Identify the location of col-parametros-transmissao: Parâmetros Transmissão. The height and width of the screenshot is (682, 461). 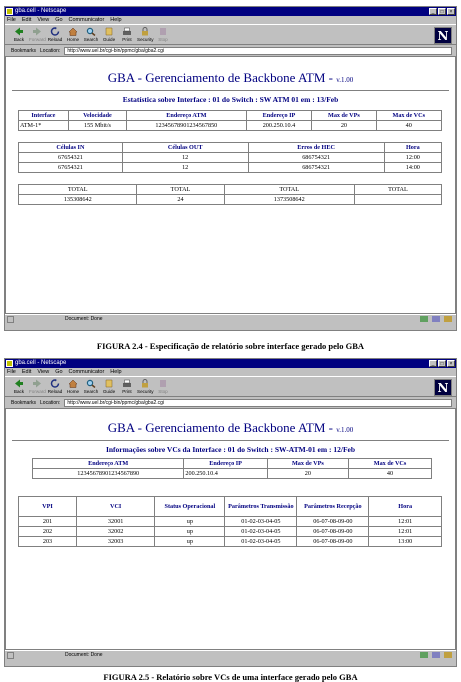
(261, 506).